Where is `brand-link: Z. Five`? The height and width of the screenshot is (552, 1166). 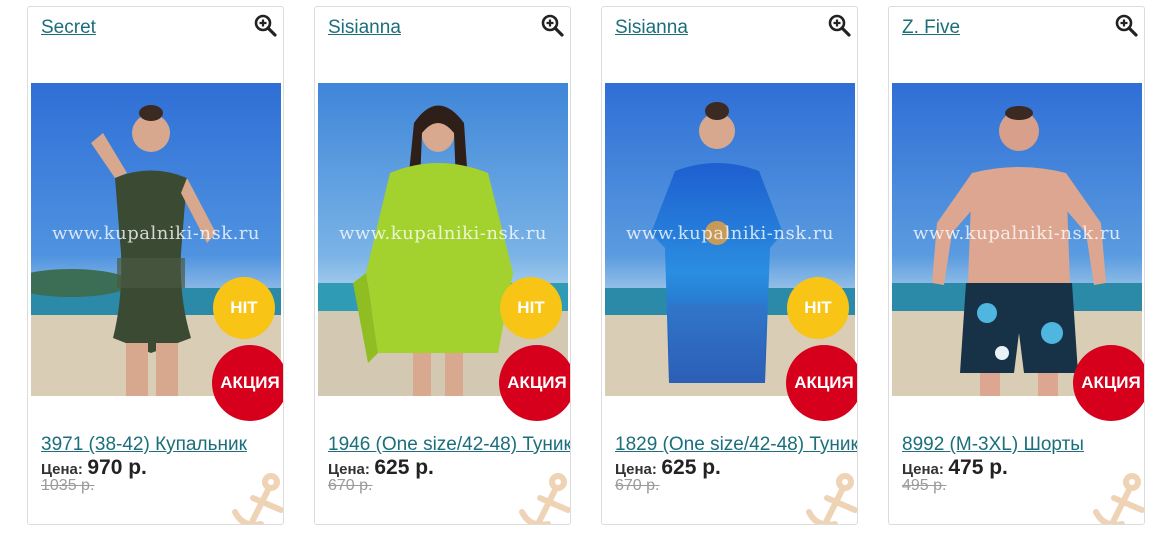 brand-link: Z. Five is located at coordinates (931, 28).